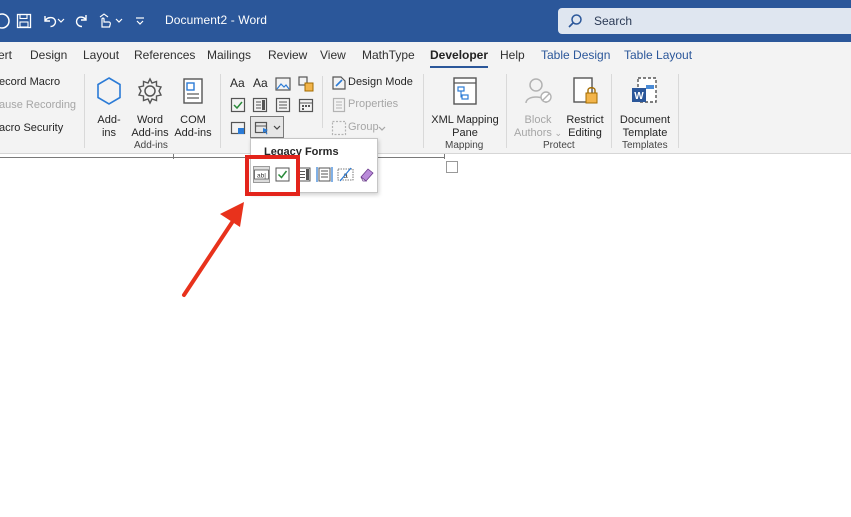 The image size is (851, 517). What do you see at coordinates (109, 91) in the screenshot?
I see `add-ins-icon` at bounding box center [109, 91].